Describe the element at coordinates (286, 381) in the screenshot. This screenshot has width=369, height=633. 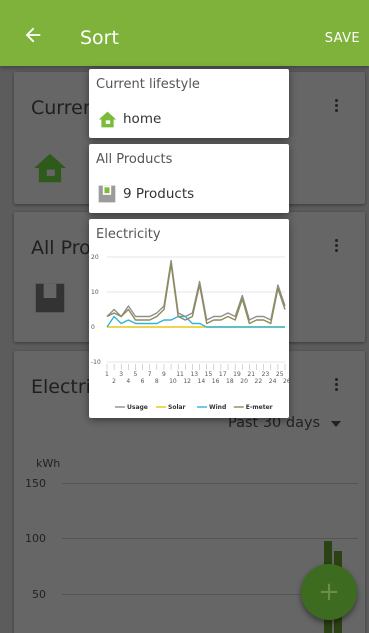
I see `x-tick-label: 26` at that location.